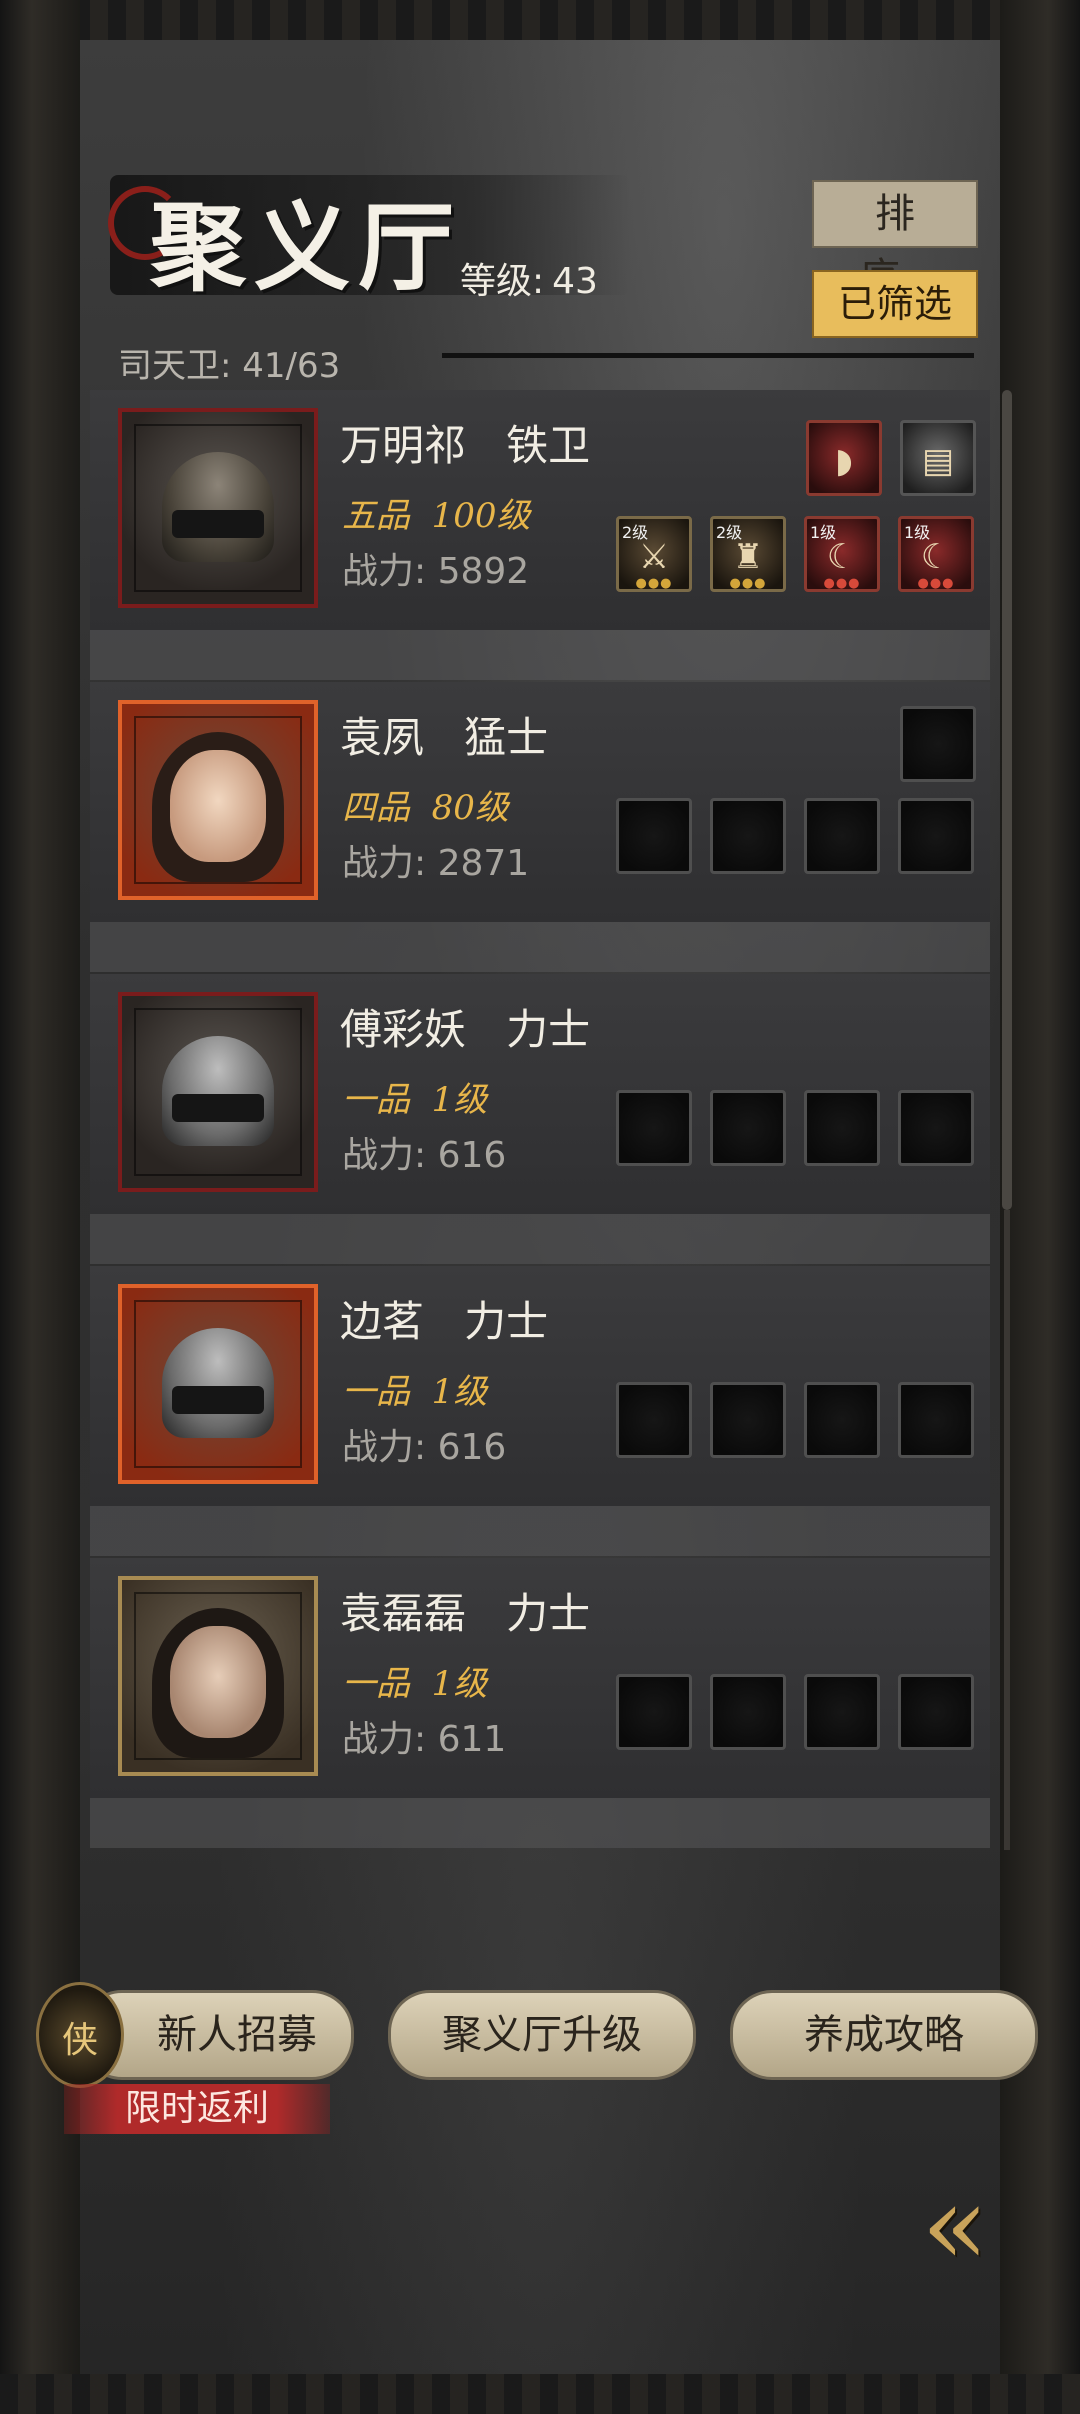 This screenshot has height=2414, width=1080. What do you see at coordinates (1007, 800) in the screenshot?
I see `list-scrollbar` at bounding box center [1007, 800].